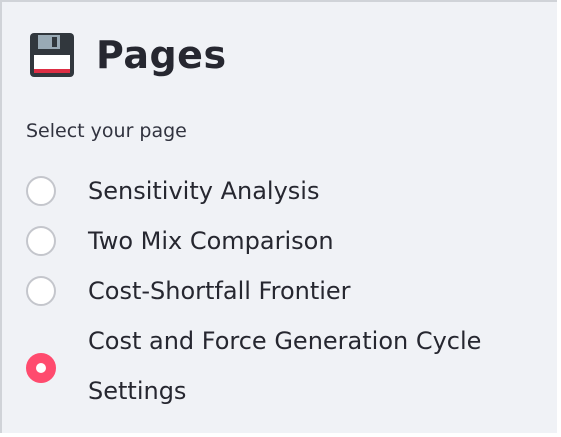 The image size is (561, 437). I want to click on radio-option-label: Two Mix Comparison, so click(211, 241).